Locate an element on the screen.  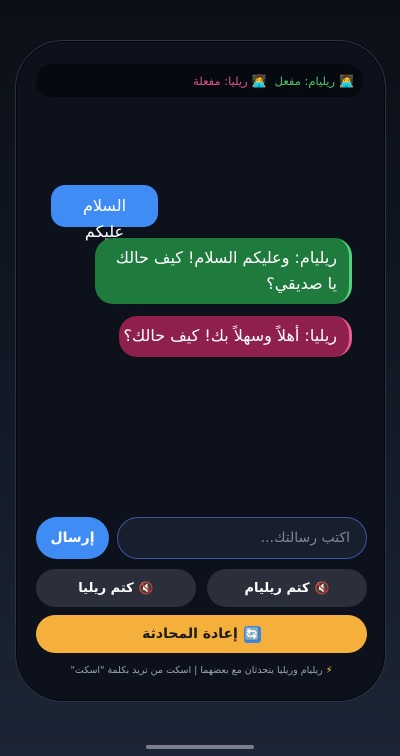
reset-conversation-label: إعادة المحادثة is located at coordinates (190, 634).